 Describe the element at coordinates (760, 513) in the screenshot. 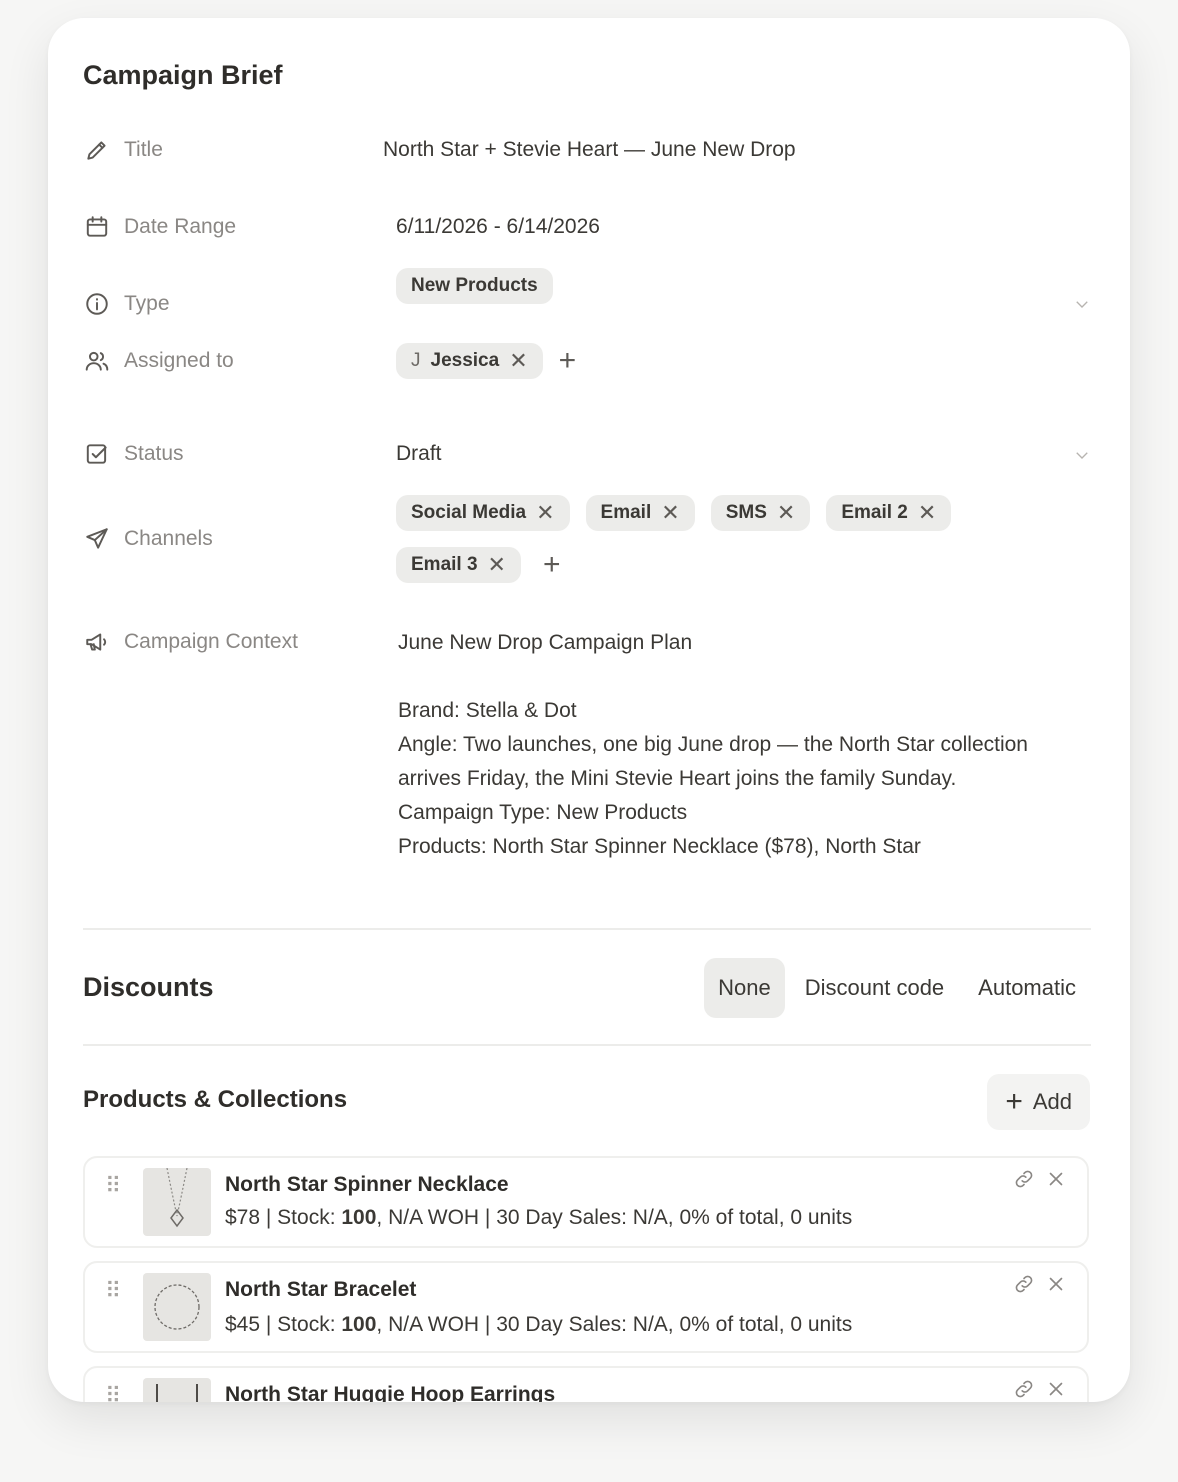

I see `channel-chip: SMS ✕` at that location.